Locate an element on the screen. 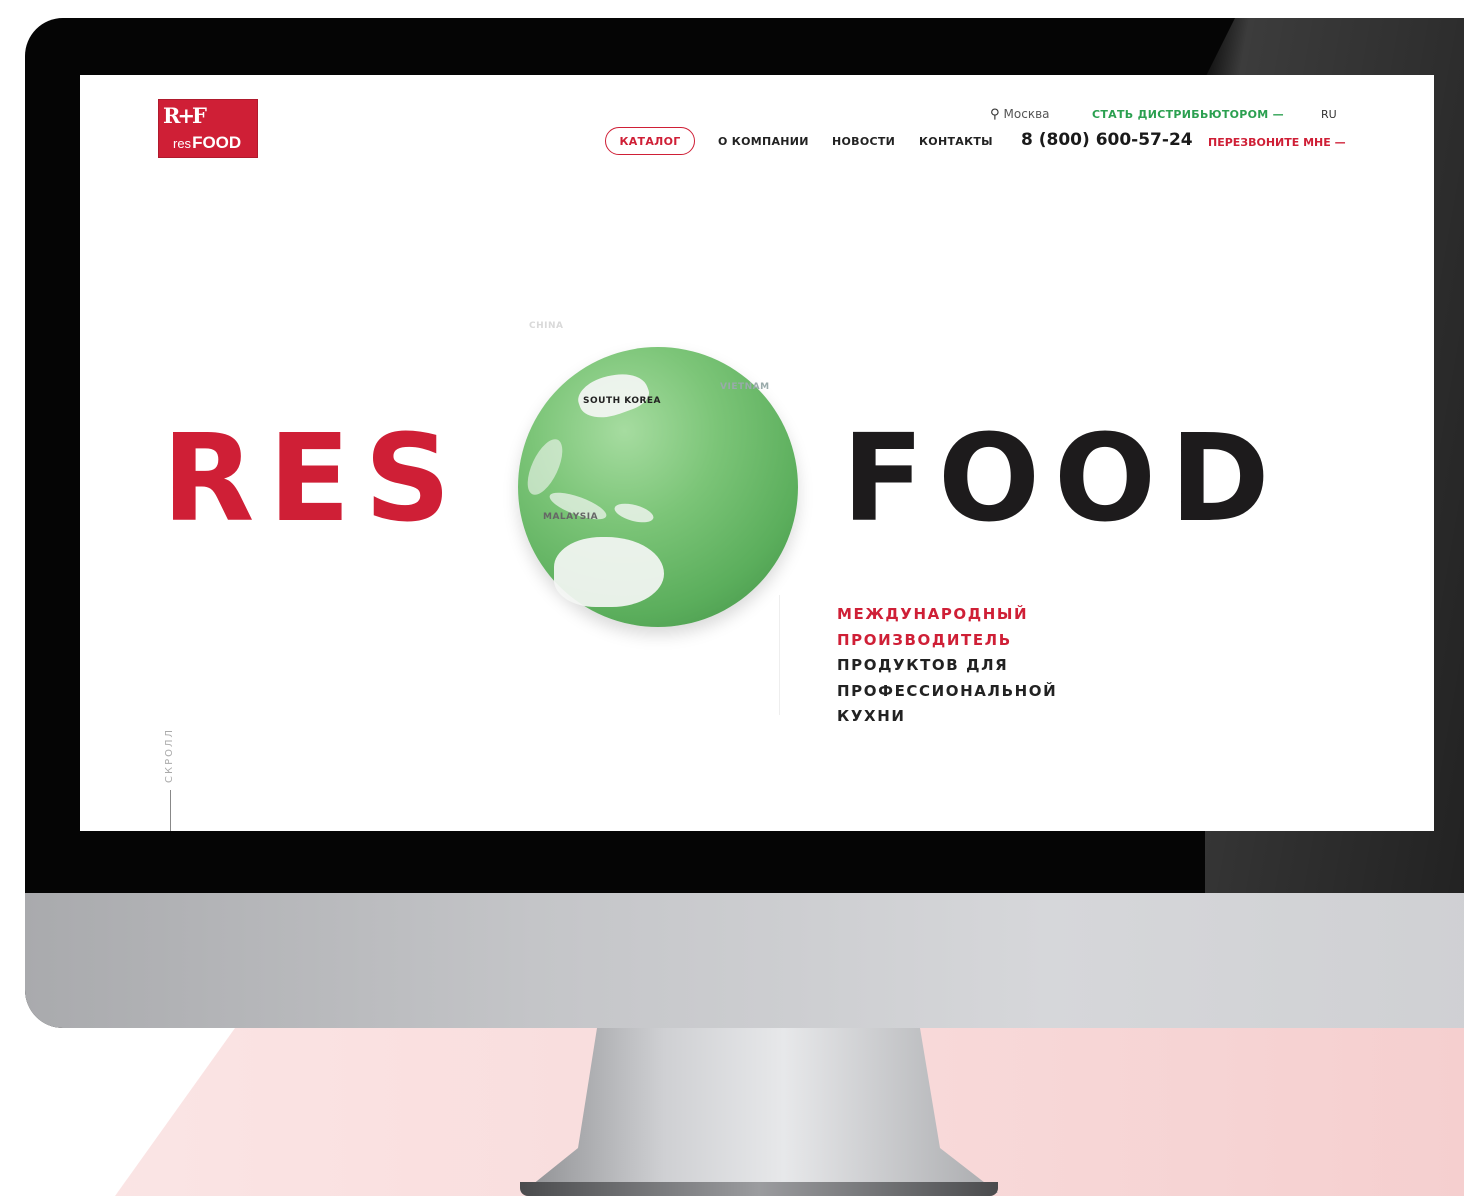  city-name: Москва is located at coordinates (1026, 114).